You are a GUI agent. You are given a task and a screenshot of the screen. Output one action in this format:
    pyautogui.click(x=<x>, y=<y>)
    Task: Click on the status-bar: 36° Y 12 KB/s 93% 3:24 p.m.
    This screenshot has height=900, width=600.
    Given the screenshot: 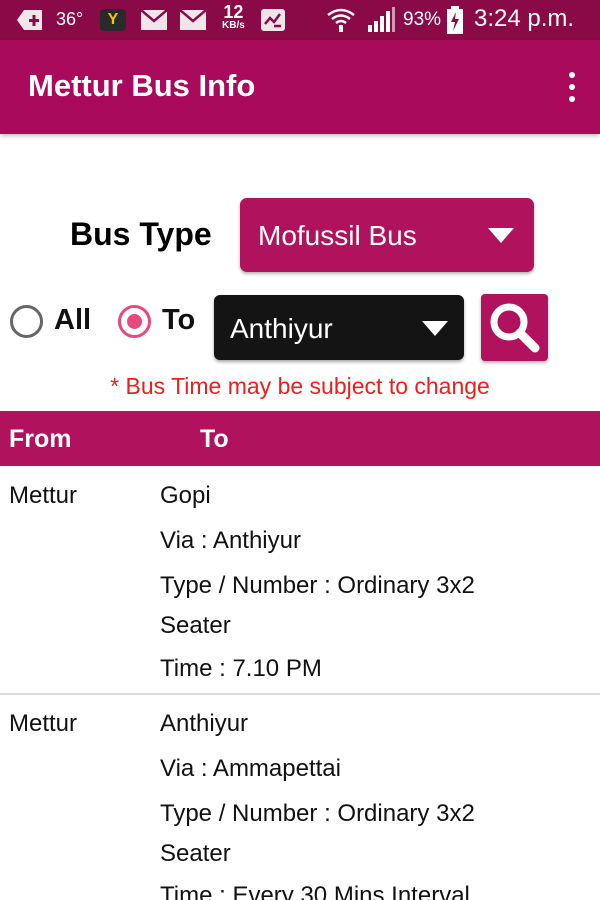 What is the action you would take?
    pyautogui.click(x=300, y=20)
    